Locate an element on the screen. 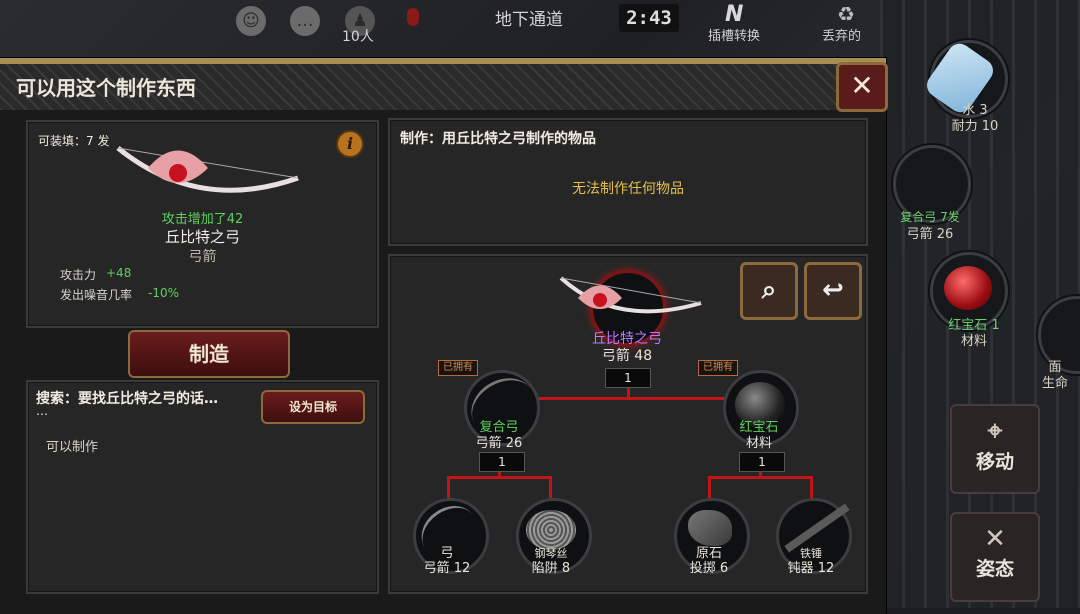 The image size is (1080, 614). stance-label: 姿态 is located at coordinates (994, 569).